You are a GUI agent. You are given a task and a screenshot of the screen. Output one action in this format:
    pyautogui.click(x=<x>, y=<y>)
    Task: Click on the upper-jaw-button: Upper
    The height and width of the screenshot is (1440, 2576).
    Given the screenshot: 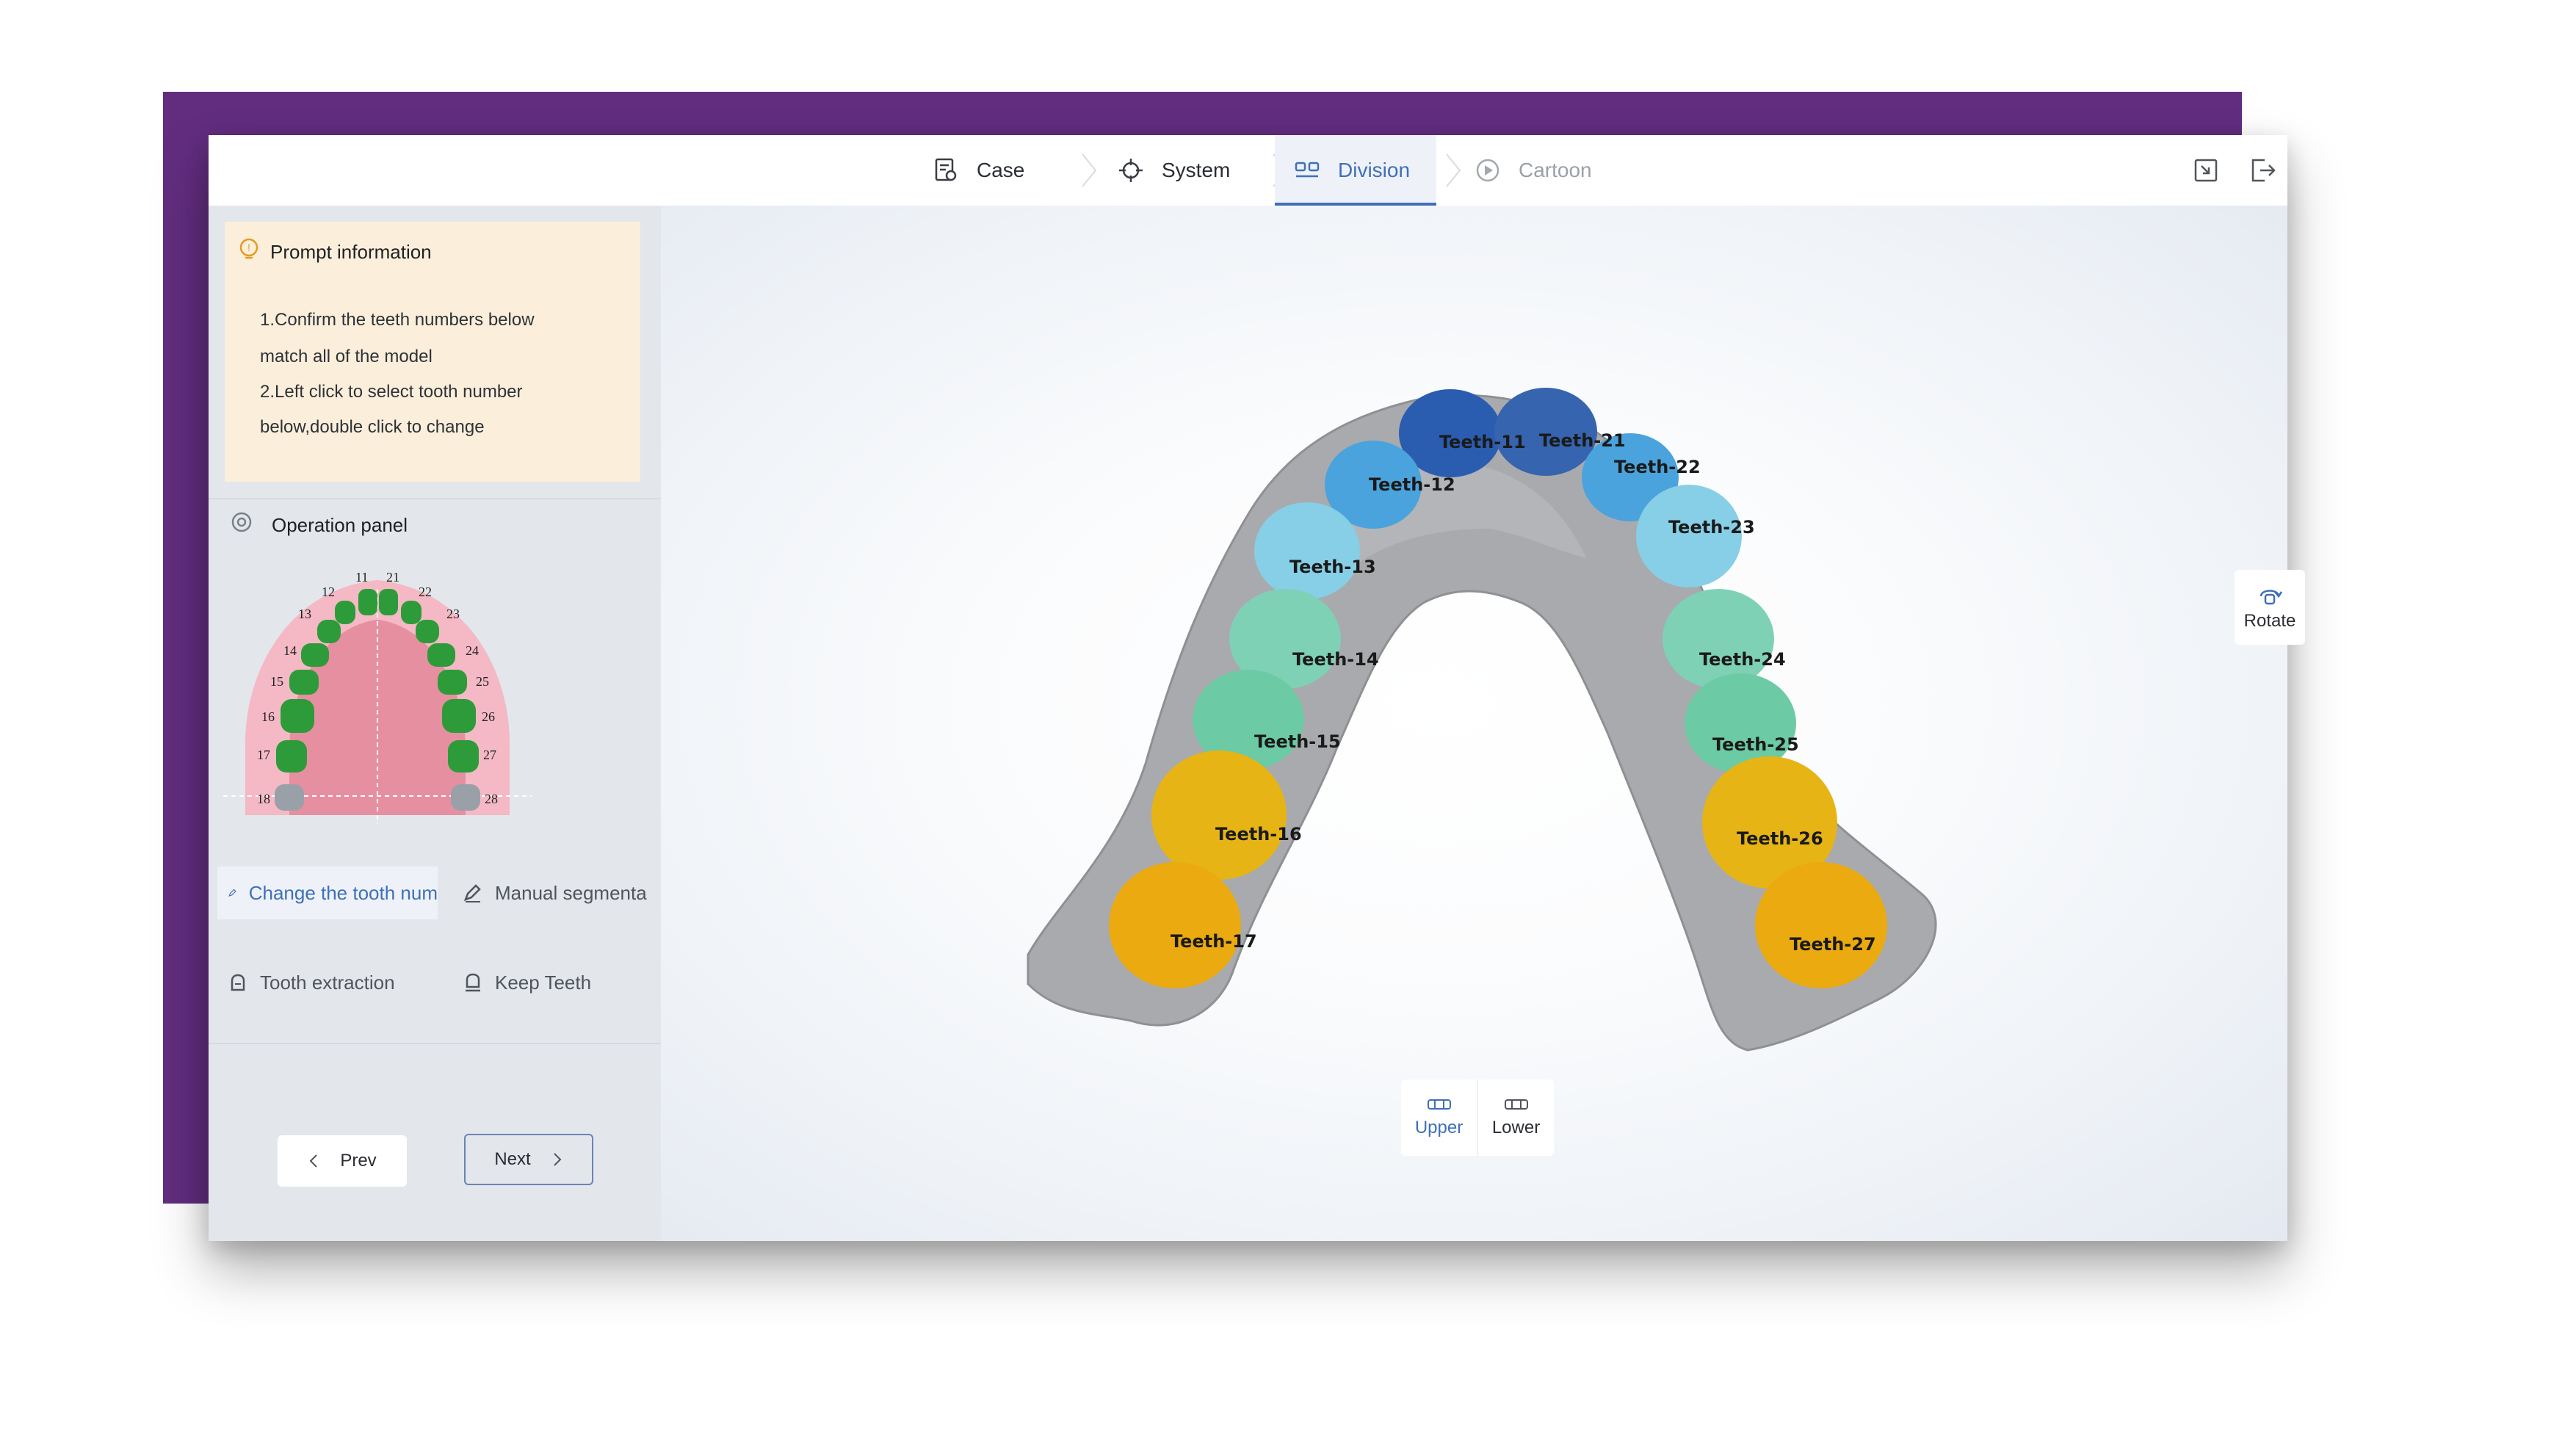 What is the action you would take?
    pyautogui.click(x=1439, y=1117)
    